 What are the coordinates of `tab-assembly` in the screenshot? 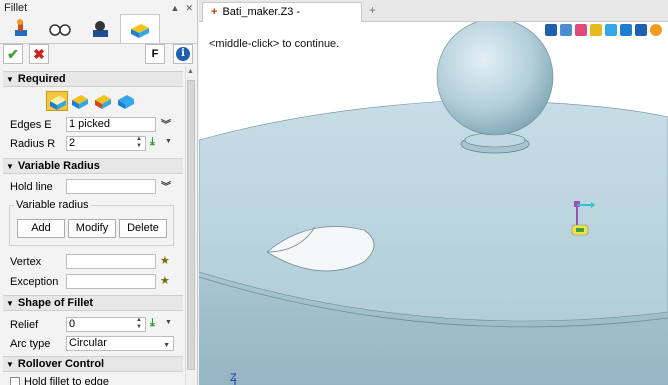 It's located at (100, 29).